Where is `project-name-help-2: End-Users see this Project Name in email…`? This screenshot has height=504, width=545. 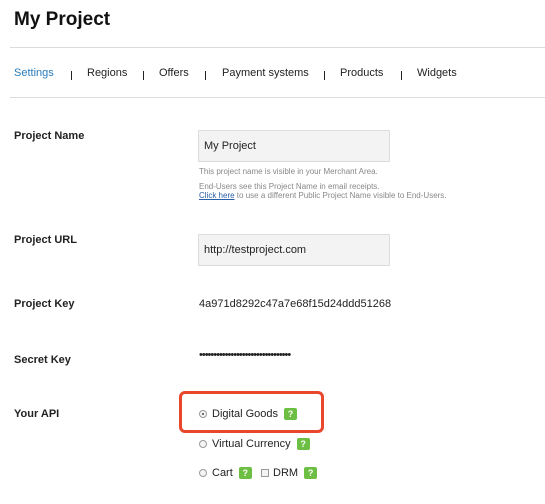 project-name-help-2: End-Users see this Project Name in email… is located at coordinates (289, 186).